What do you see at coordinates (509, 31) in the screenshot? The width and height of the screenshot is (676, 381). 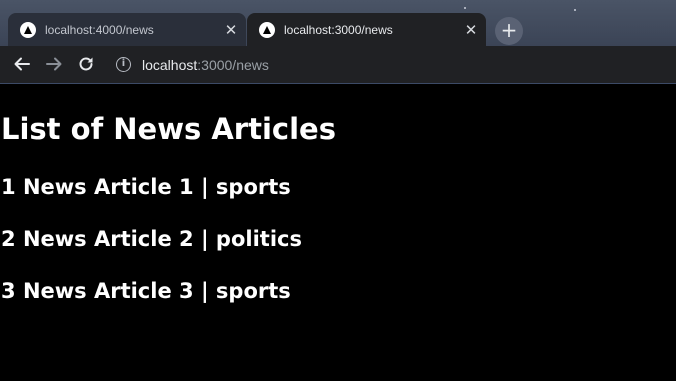 I see `new-tab-button: +` at bounding box center [509, 31].